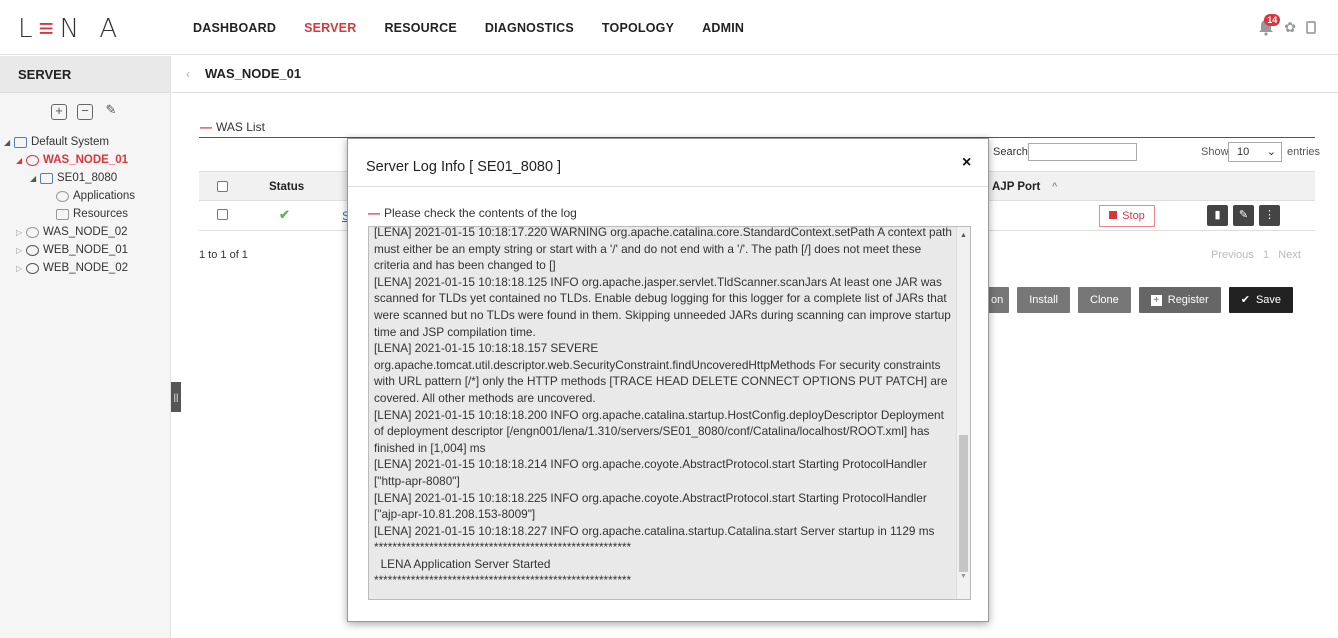 This screenshot has height=638, width=1338. I want to click on tree-item-default-system: ◢ Default System, so click(87, 142).